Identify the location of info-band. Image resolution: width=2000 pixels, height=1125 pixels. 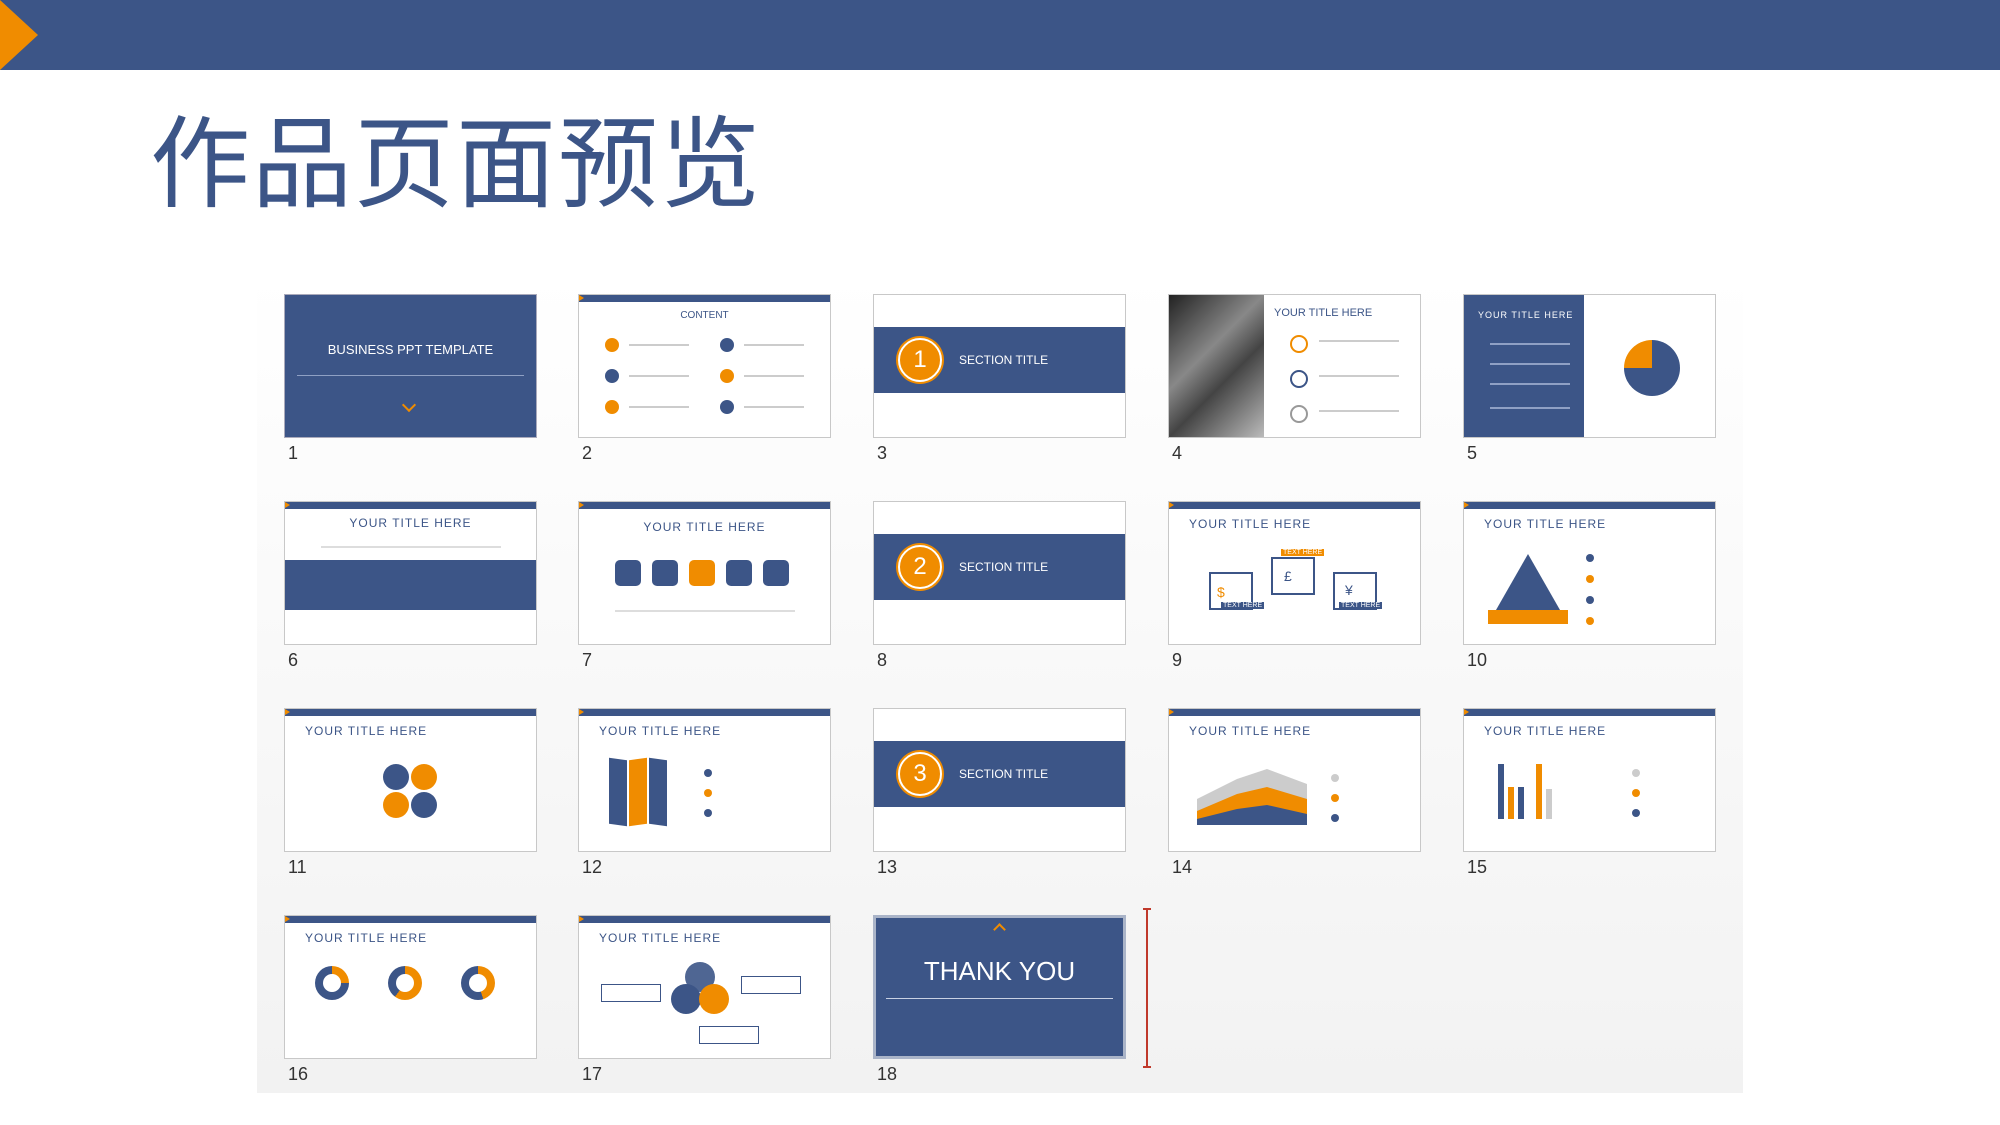
(410, 585).